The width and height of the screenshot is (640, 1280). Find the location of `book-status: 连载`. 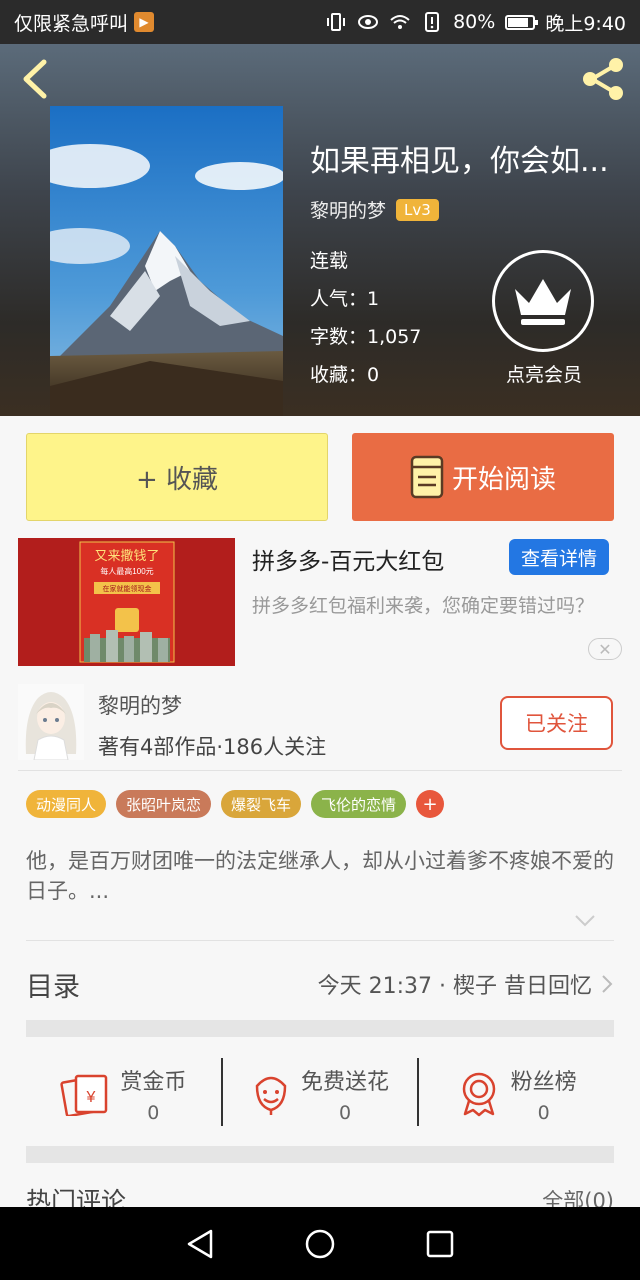

book-status: 连载 is located at coordinates (329, 261).